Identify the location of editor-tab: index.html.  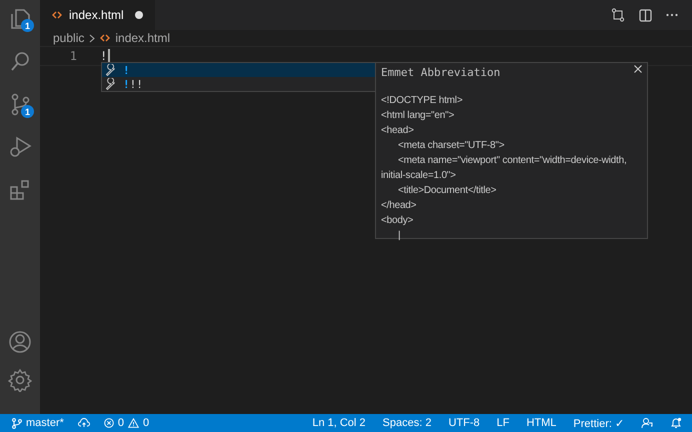
(97, 15).